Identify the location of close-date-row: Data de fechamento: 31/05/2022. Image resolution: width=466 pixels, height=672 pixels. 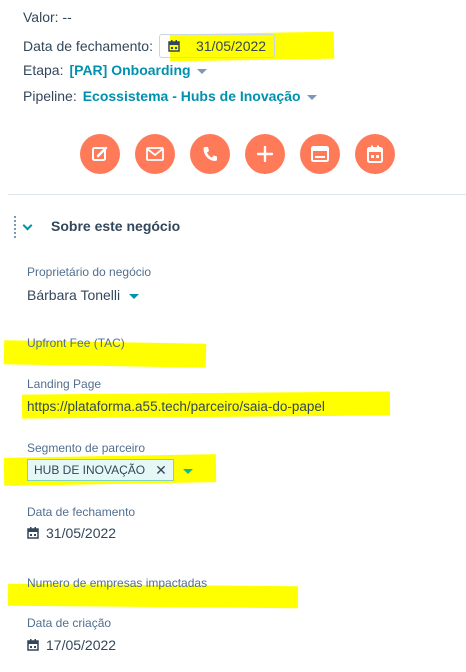
(149, 46).